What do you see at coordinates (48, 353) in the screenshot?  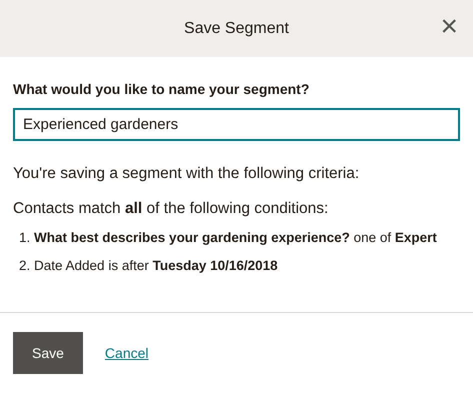 I see `save-button: Save` at bounding box center [48, 353].